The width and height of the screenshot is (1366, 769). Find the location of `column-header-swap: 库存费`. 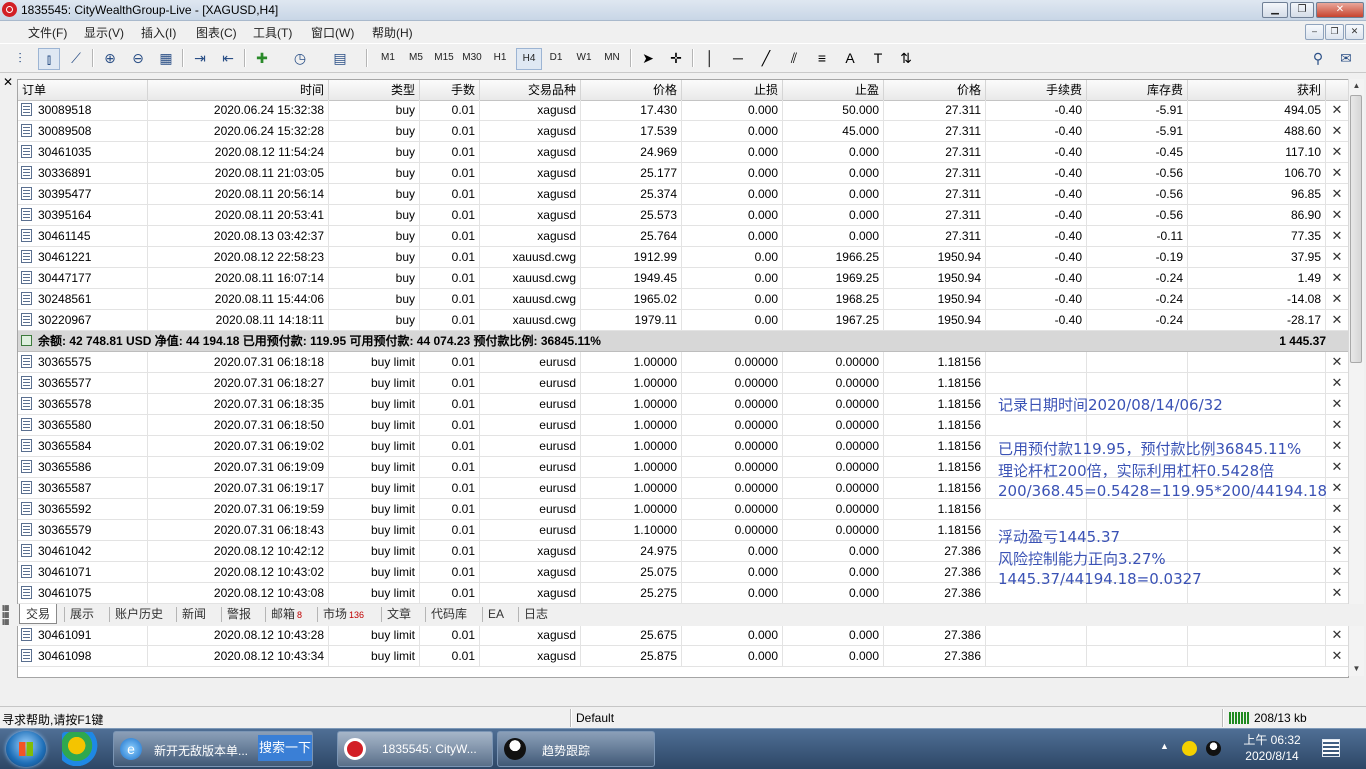

column-header-swap: 库存费 is located at coordinates (1137, 90).